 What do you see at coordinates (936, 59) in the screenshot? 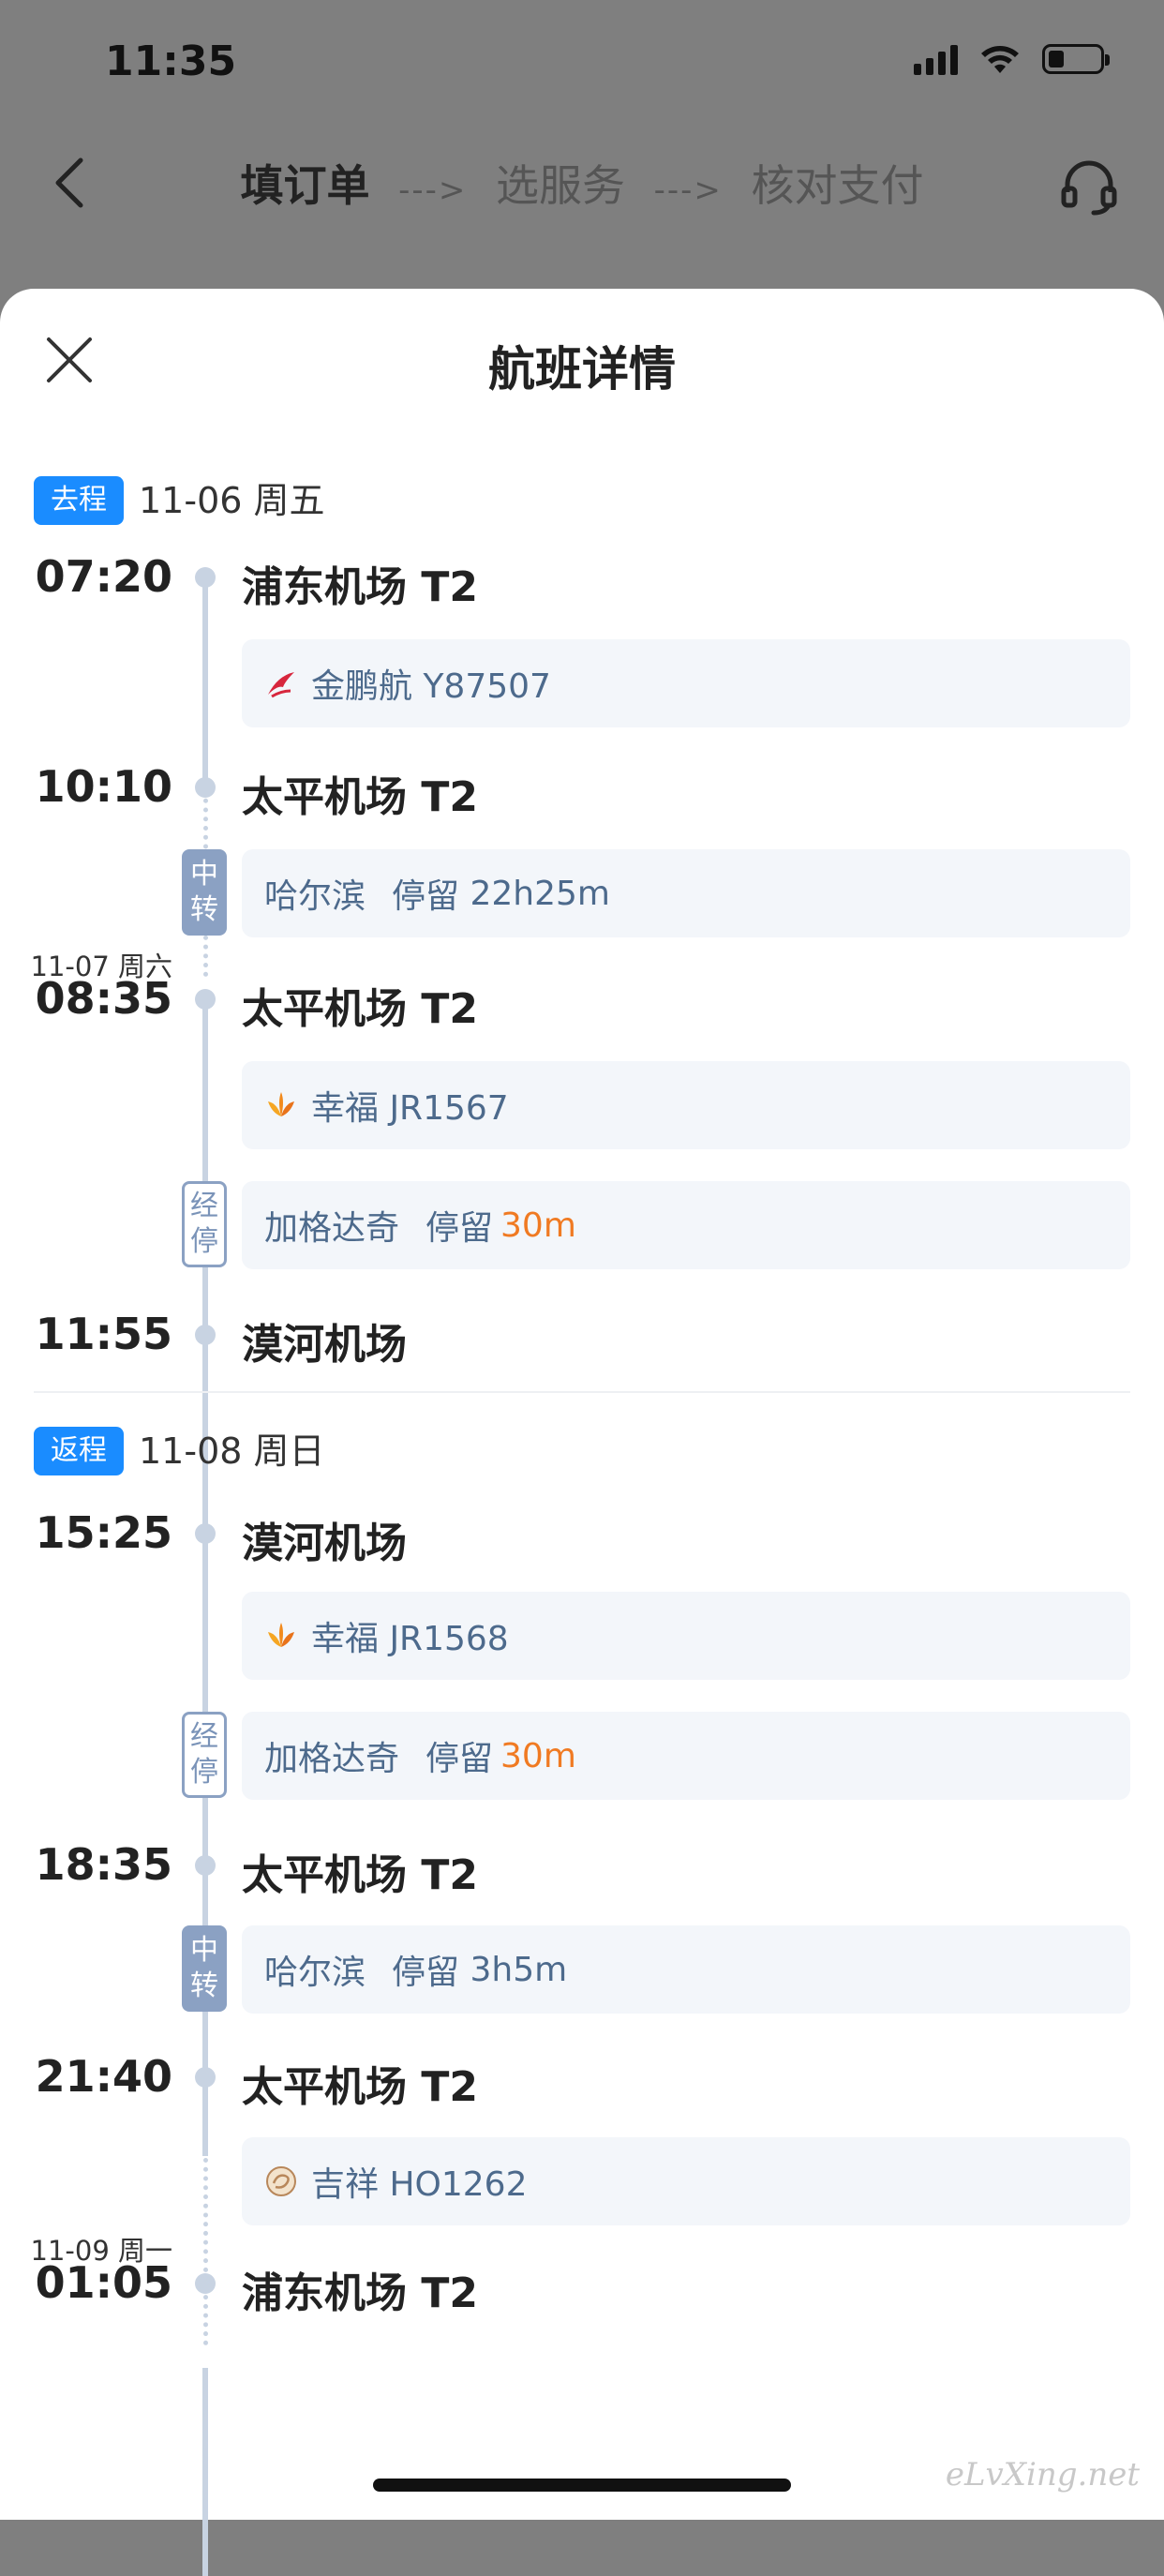
I see `cellular-signal-icon` at bounding box center [936, 59].